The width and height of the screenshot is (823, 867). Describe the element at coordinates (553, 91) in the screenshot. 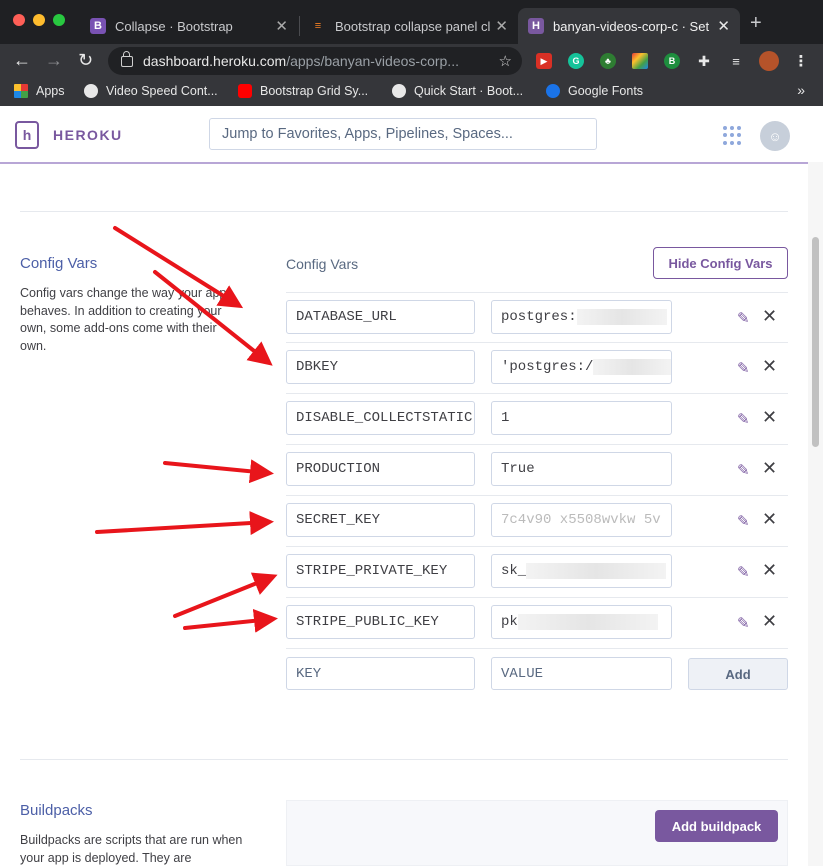

I see `google-fonts-icon` at that location.